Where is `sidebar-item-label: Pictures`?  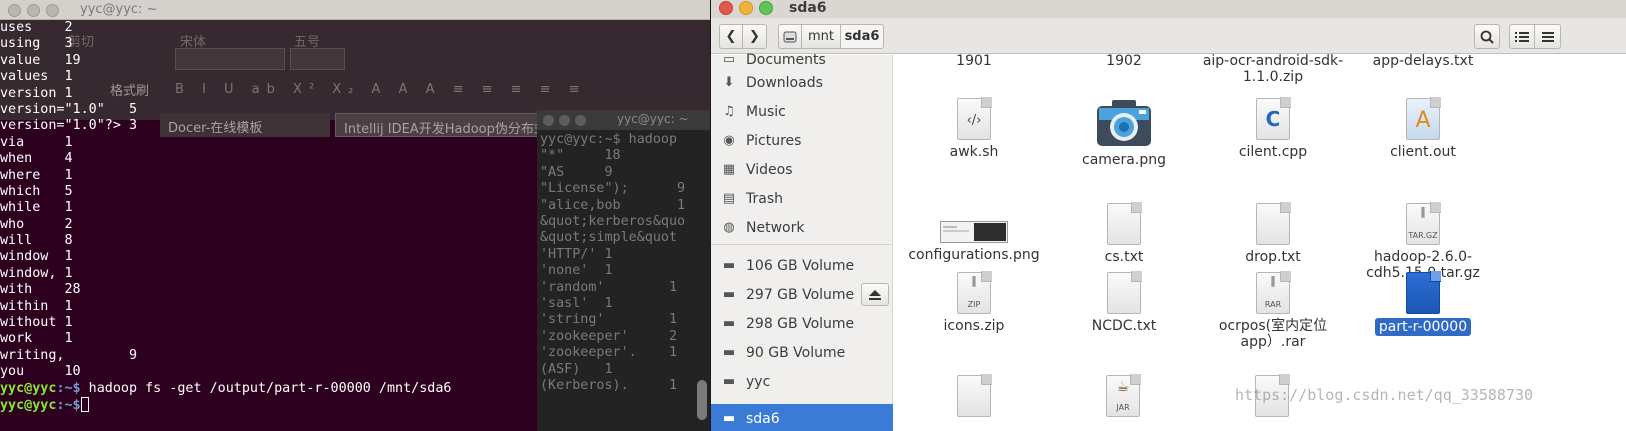 sidebar-item-label: Pictures is located at coordinates (774, 140).